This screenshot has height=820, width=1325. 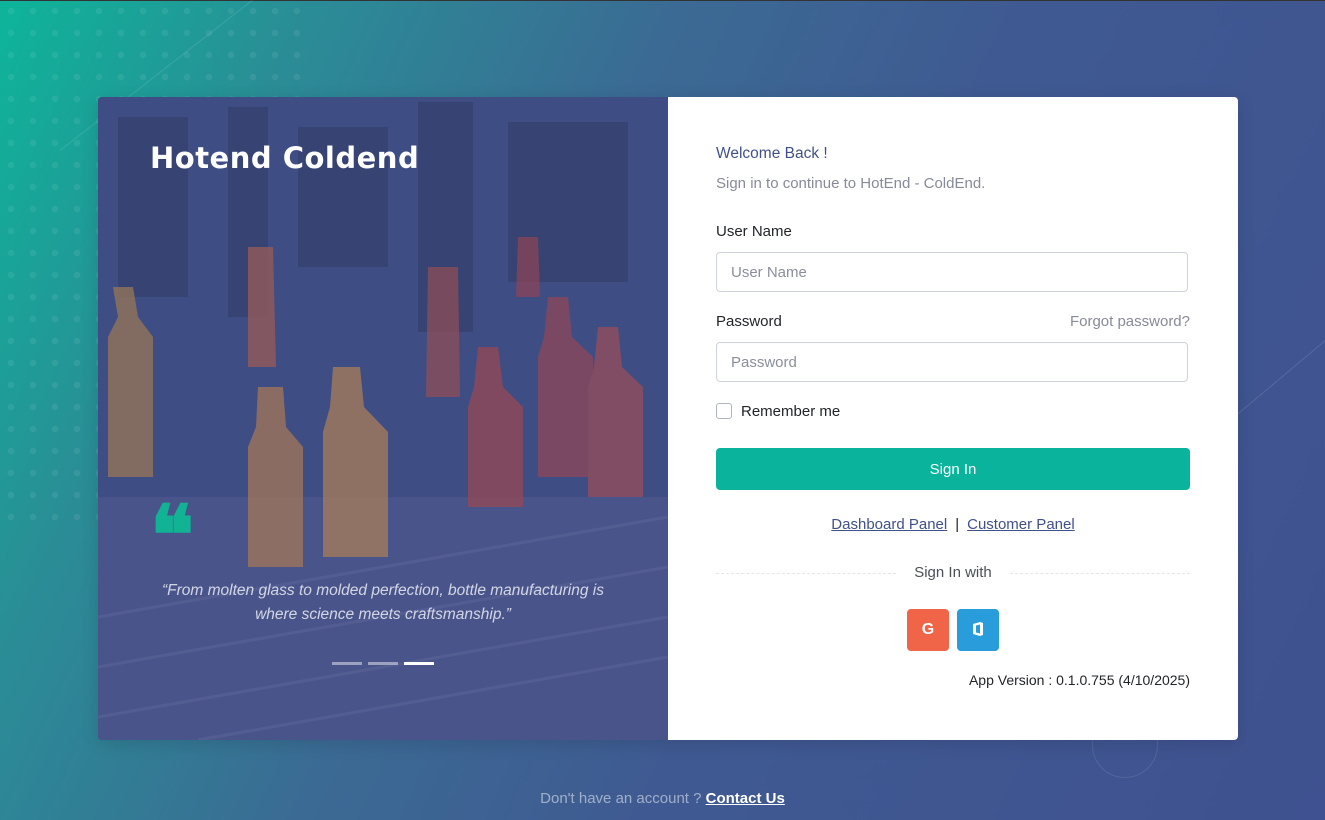 I want to click on google-icon: G, so click(x=928, y=629).